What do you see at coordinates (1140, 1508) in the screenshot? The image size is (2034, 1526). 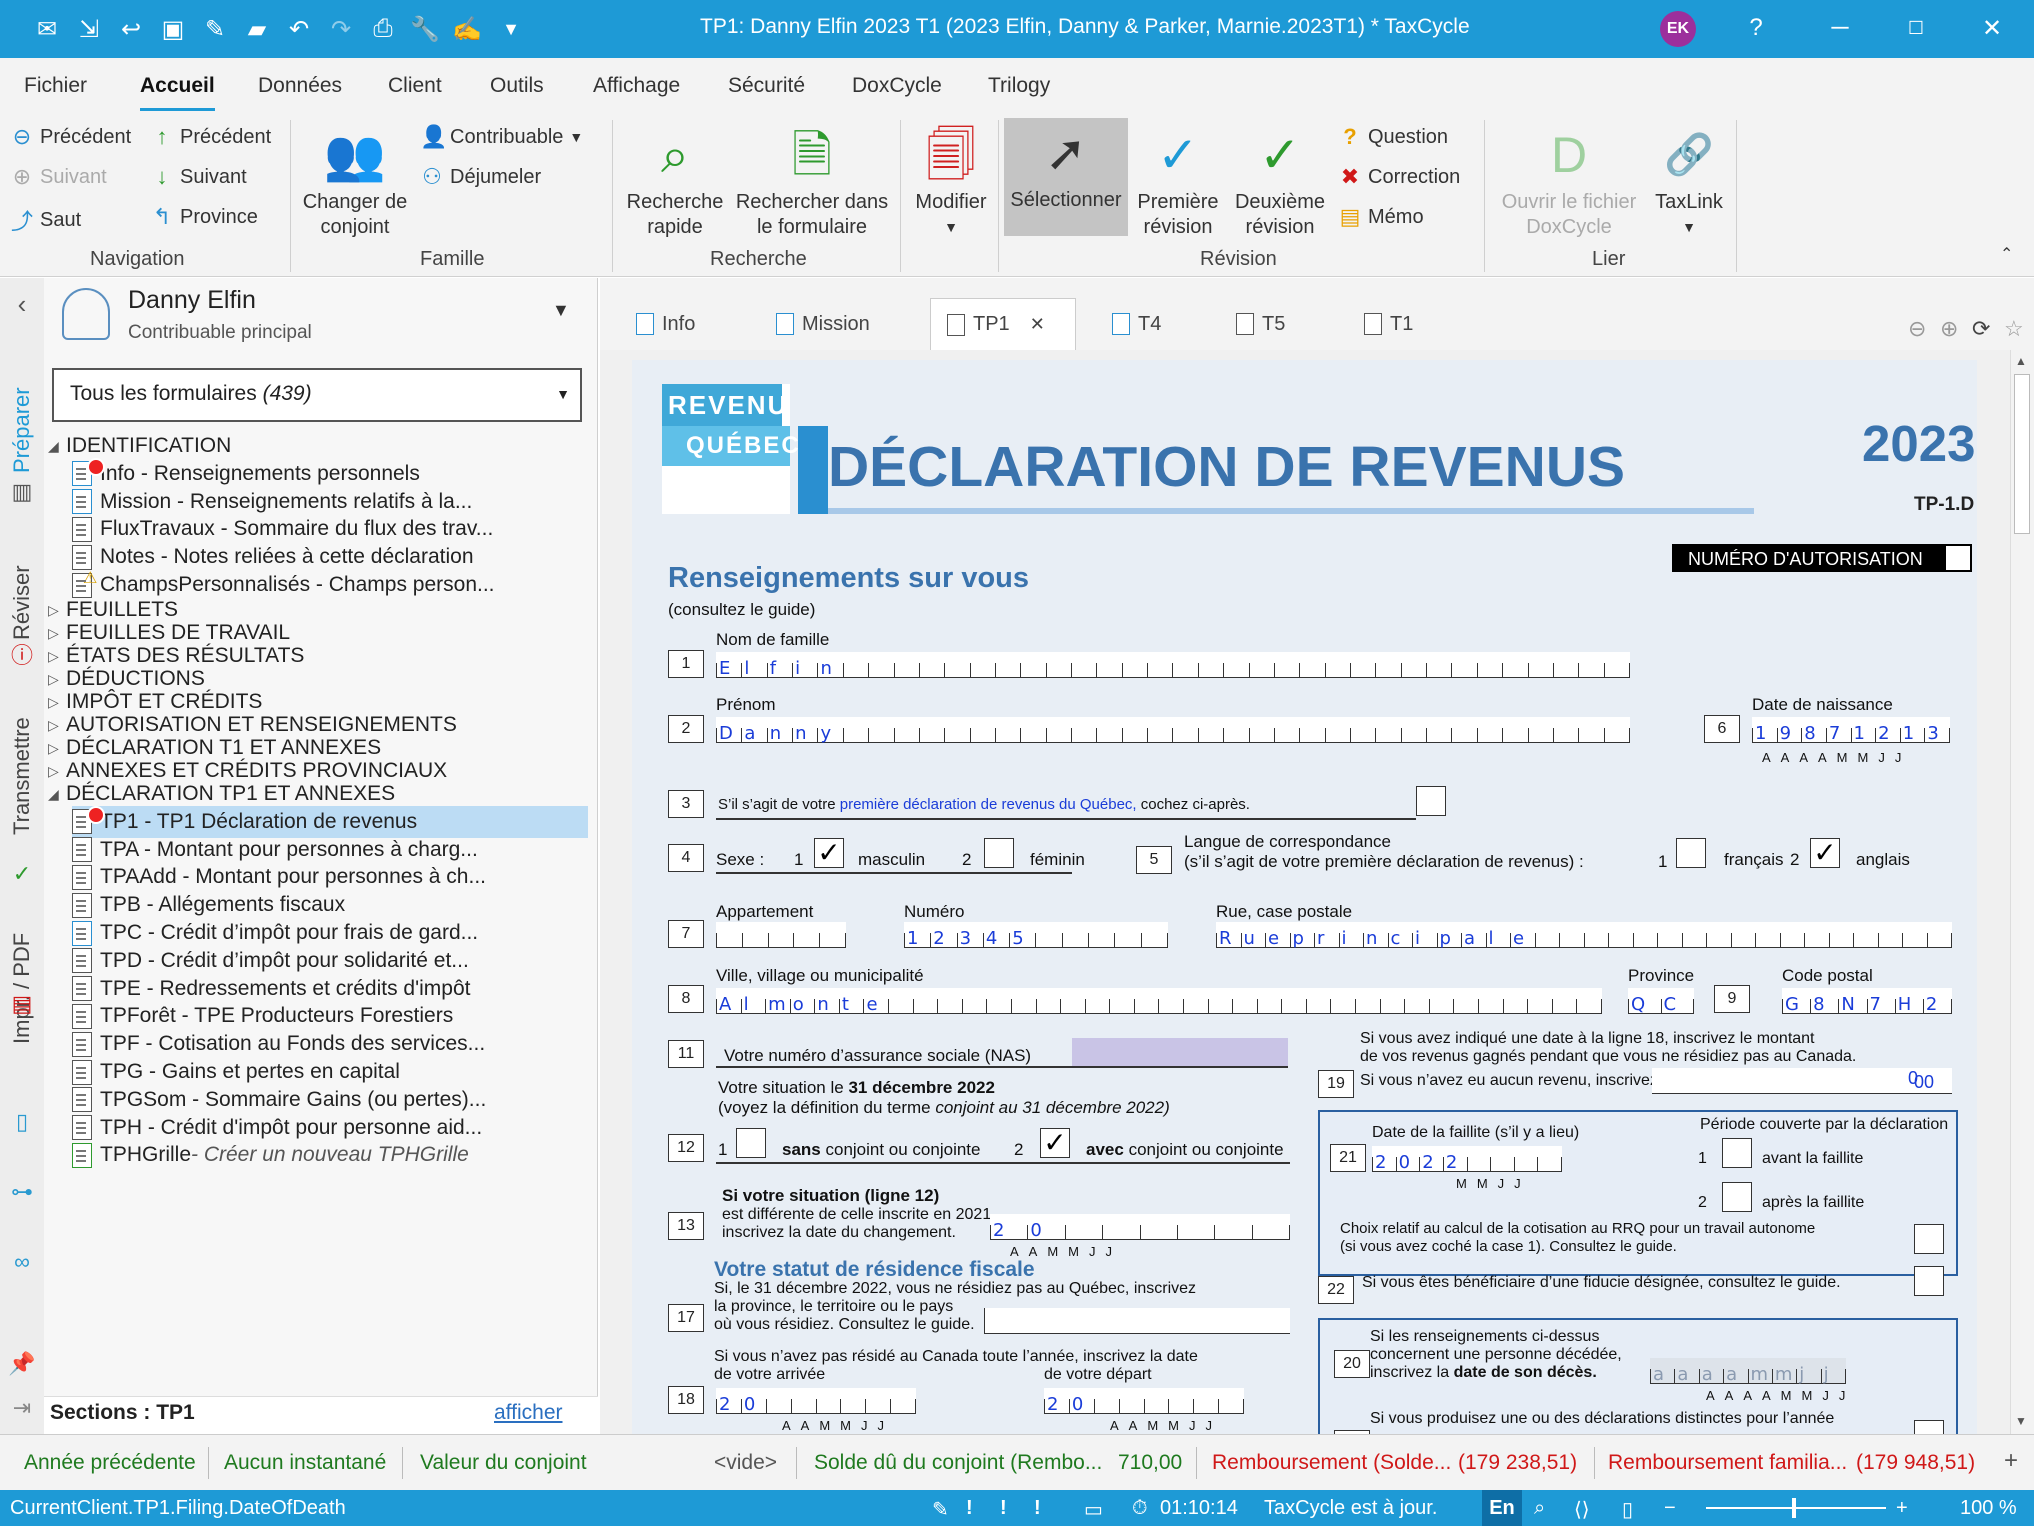 I see `stopwatch-icon: ⏱` at bounding box center [1140, 1508].